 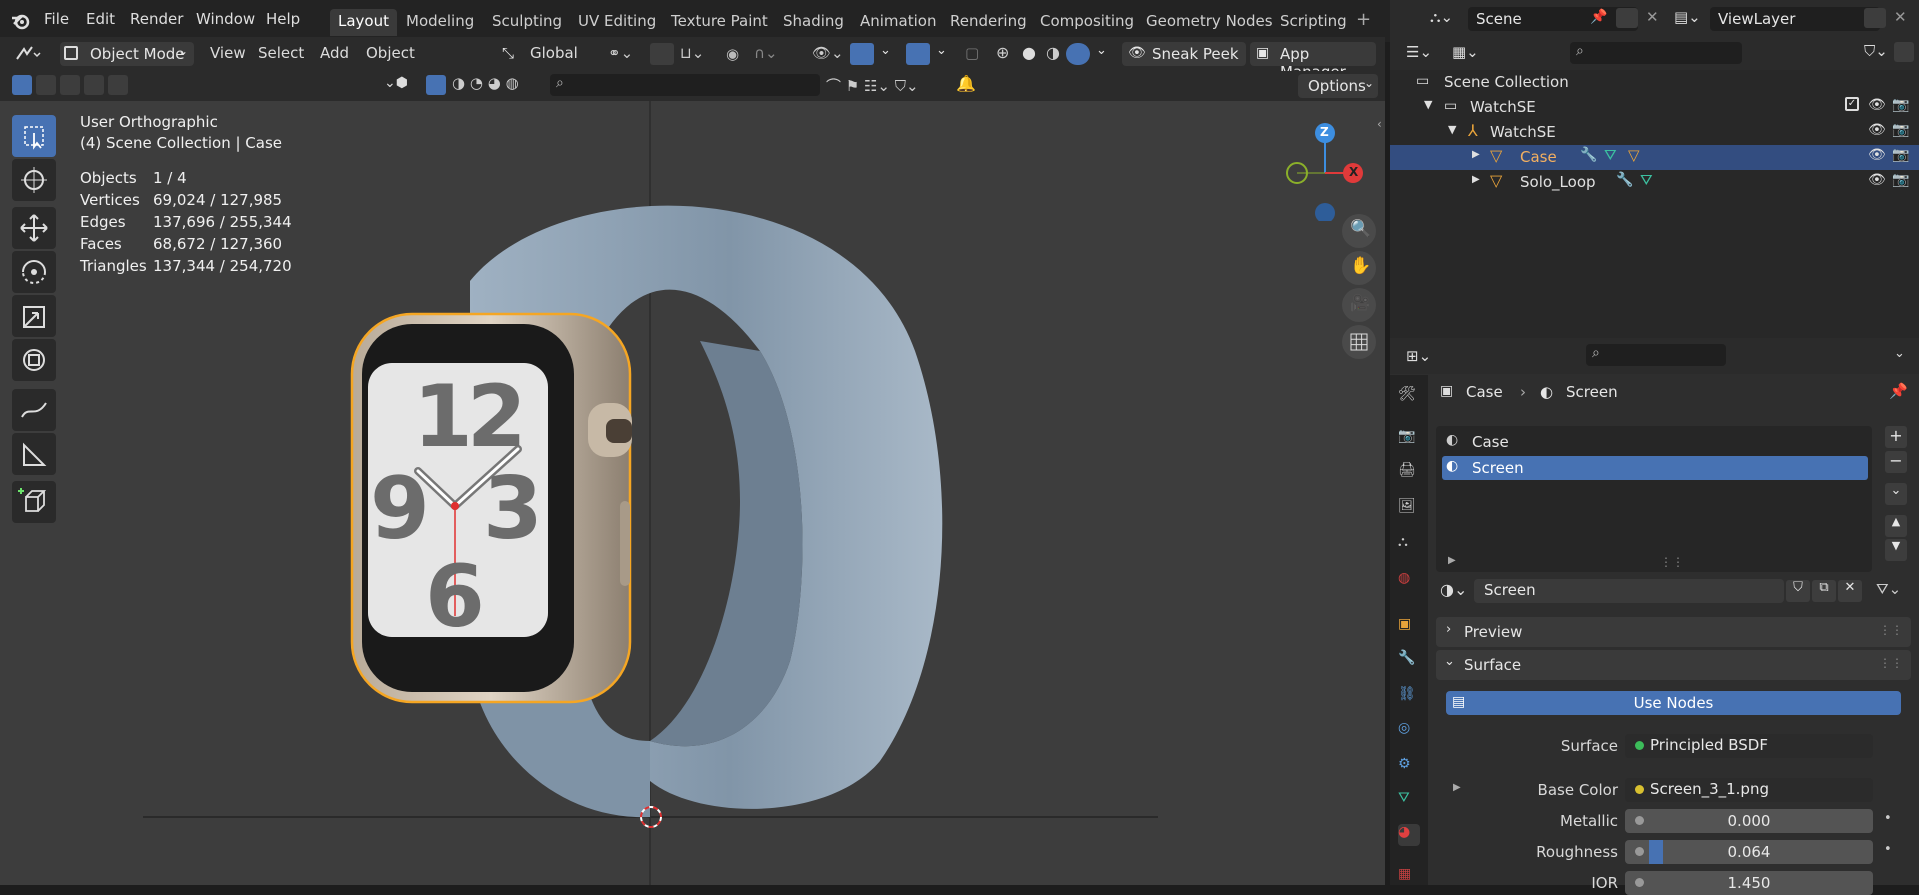 What do you see at coordinates (1002, 52) in the screenshot?
I see `wireframe-shading-icon: ⊕` at bounding box center [1002, 52].